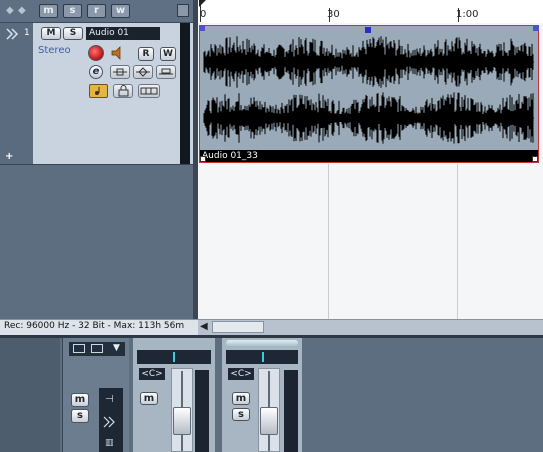  I want to click on insert-bypass-icon, so click(120, 72).